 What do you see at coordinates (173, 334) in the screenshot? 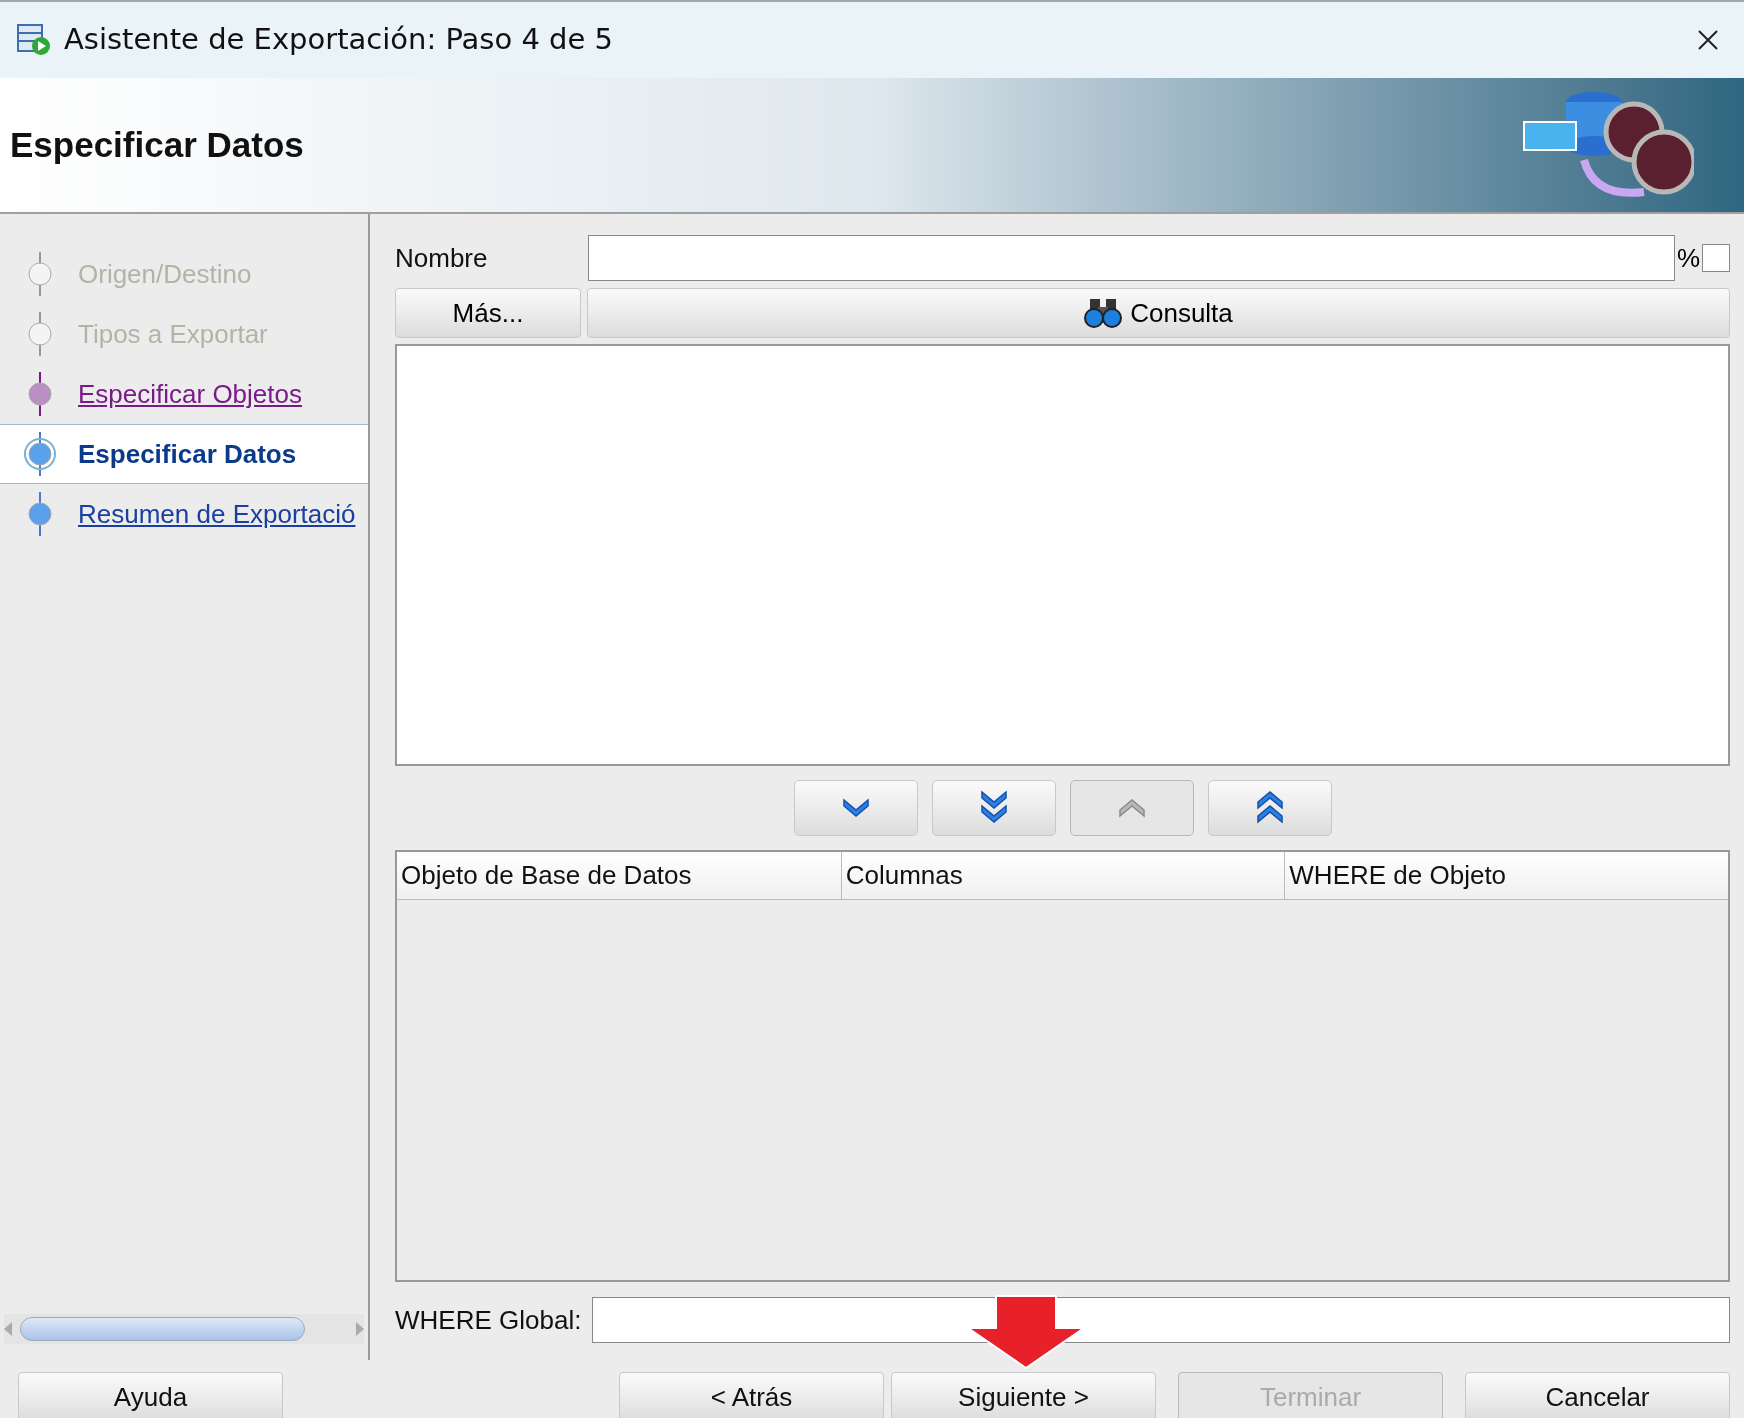
I see `step-label: Tipos a Exportar` at bounding box center [173, 334].